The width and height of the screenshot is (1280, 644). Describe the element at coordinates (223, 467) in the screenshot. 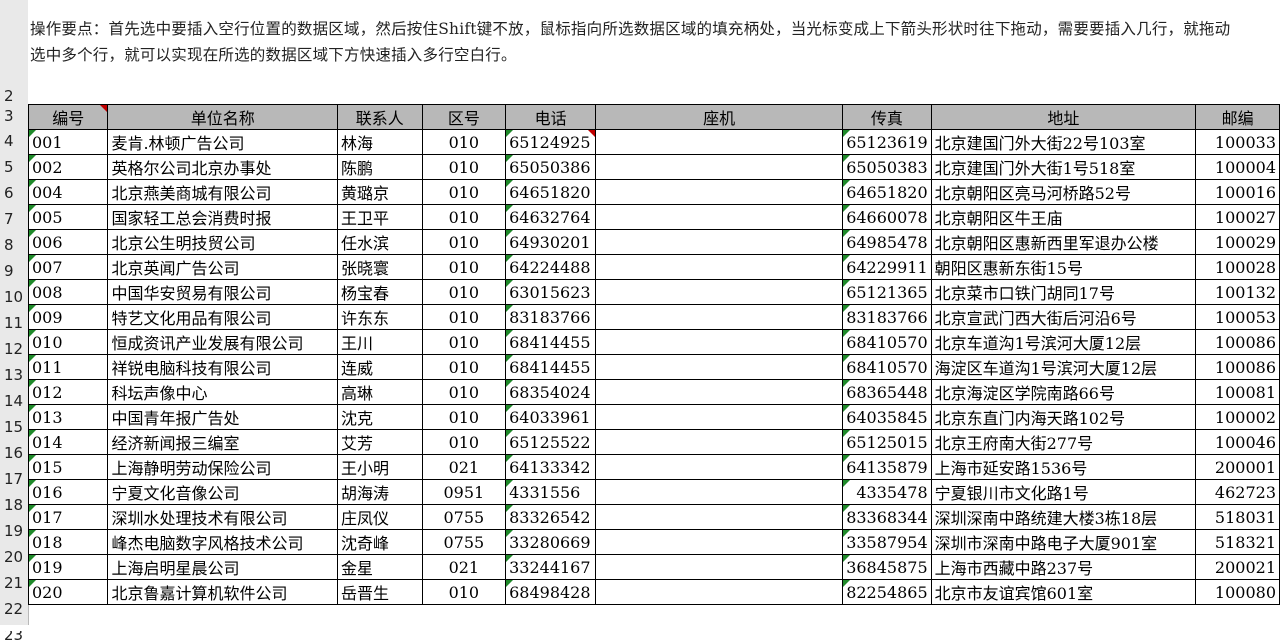

I see `cell-name: 上海静明劳动保险公司` at that location.